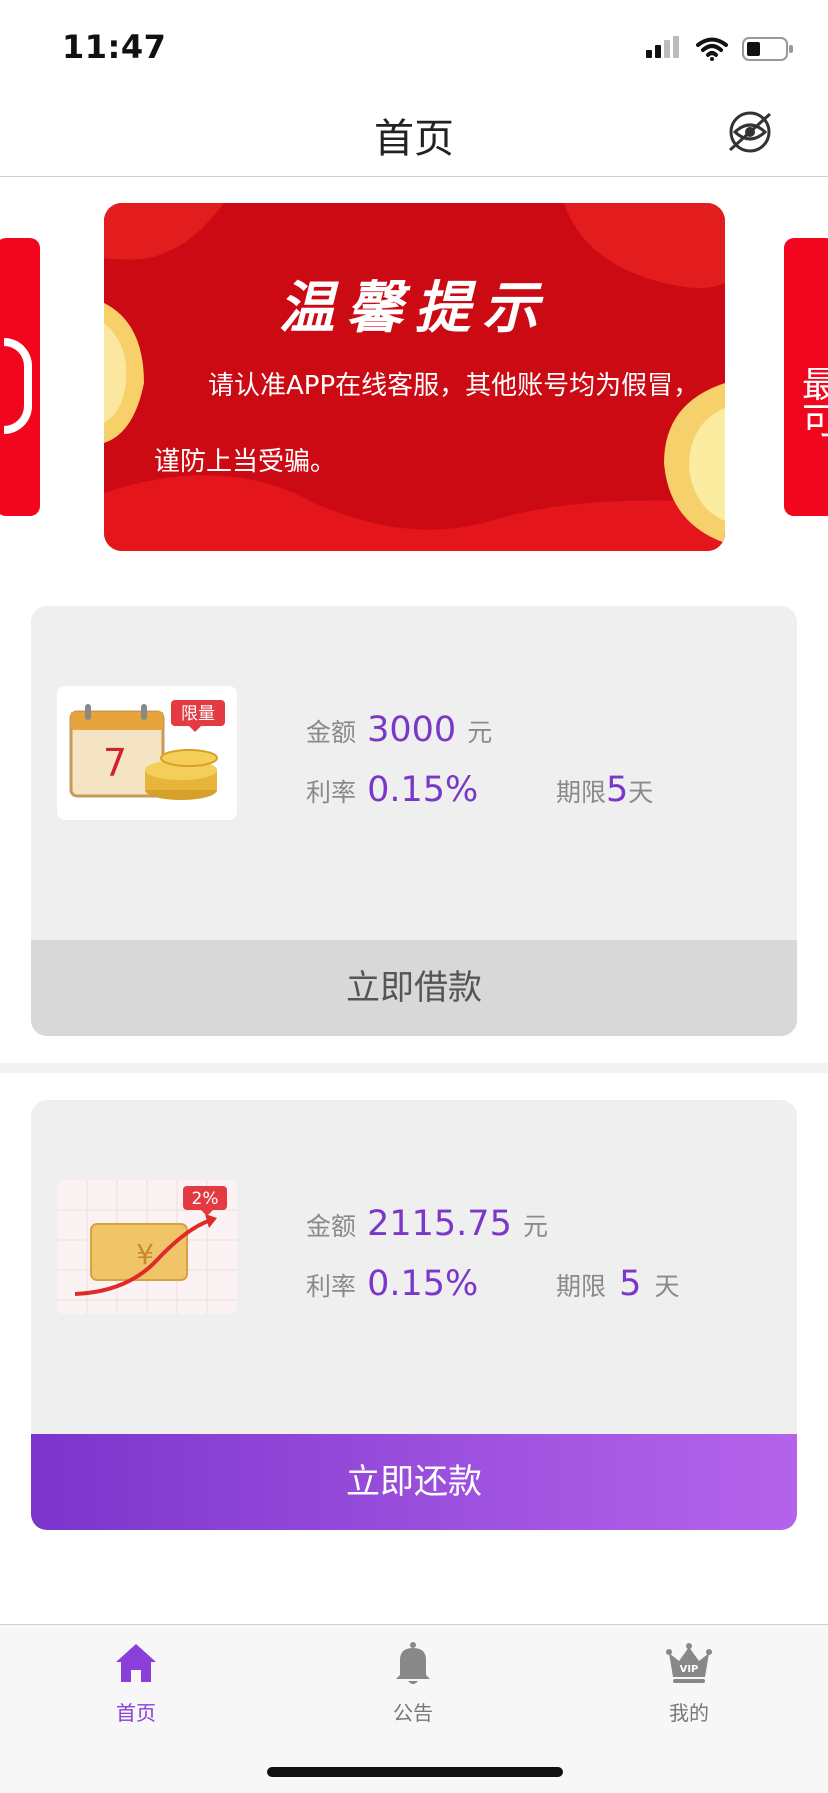  Describe the element at coordinates (114, 47) in the screenshot. I see `status-time: 11:47` at that location.